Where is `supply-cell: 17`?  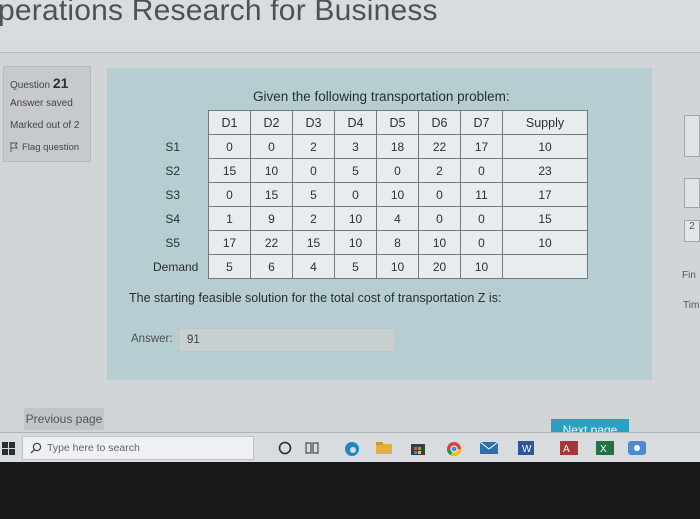
supply-cell: 17 is located at coordinates (545, 194).